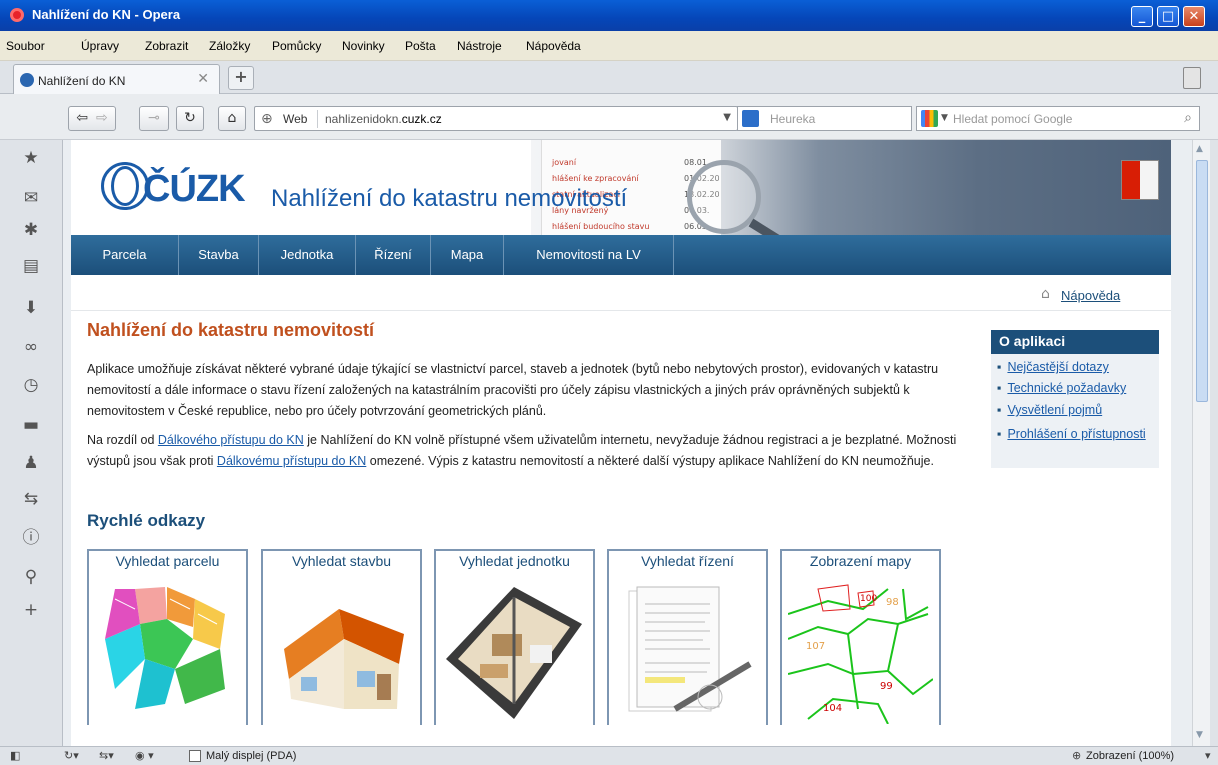  What do you see at coordinates (167, 637) in the screenshot?
I see `card-vyhledat-parcelu: Vyhledat parcelu` at bounding box center [167, 637].